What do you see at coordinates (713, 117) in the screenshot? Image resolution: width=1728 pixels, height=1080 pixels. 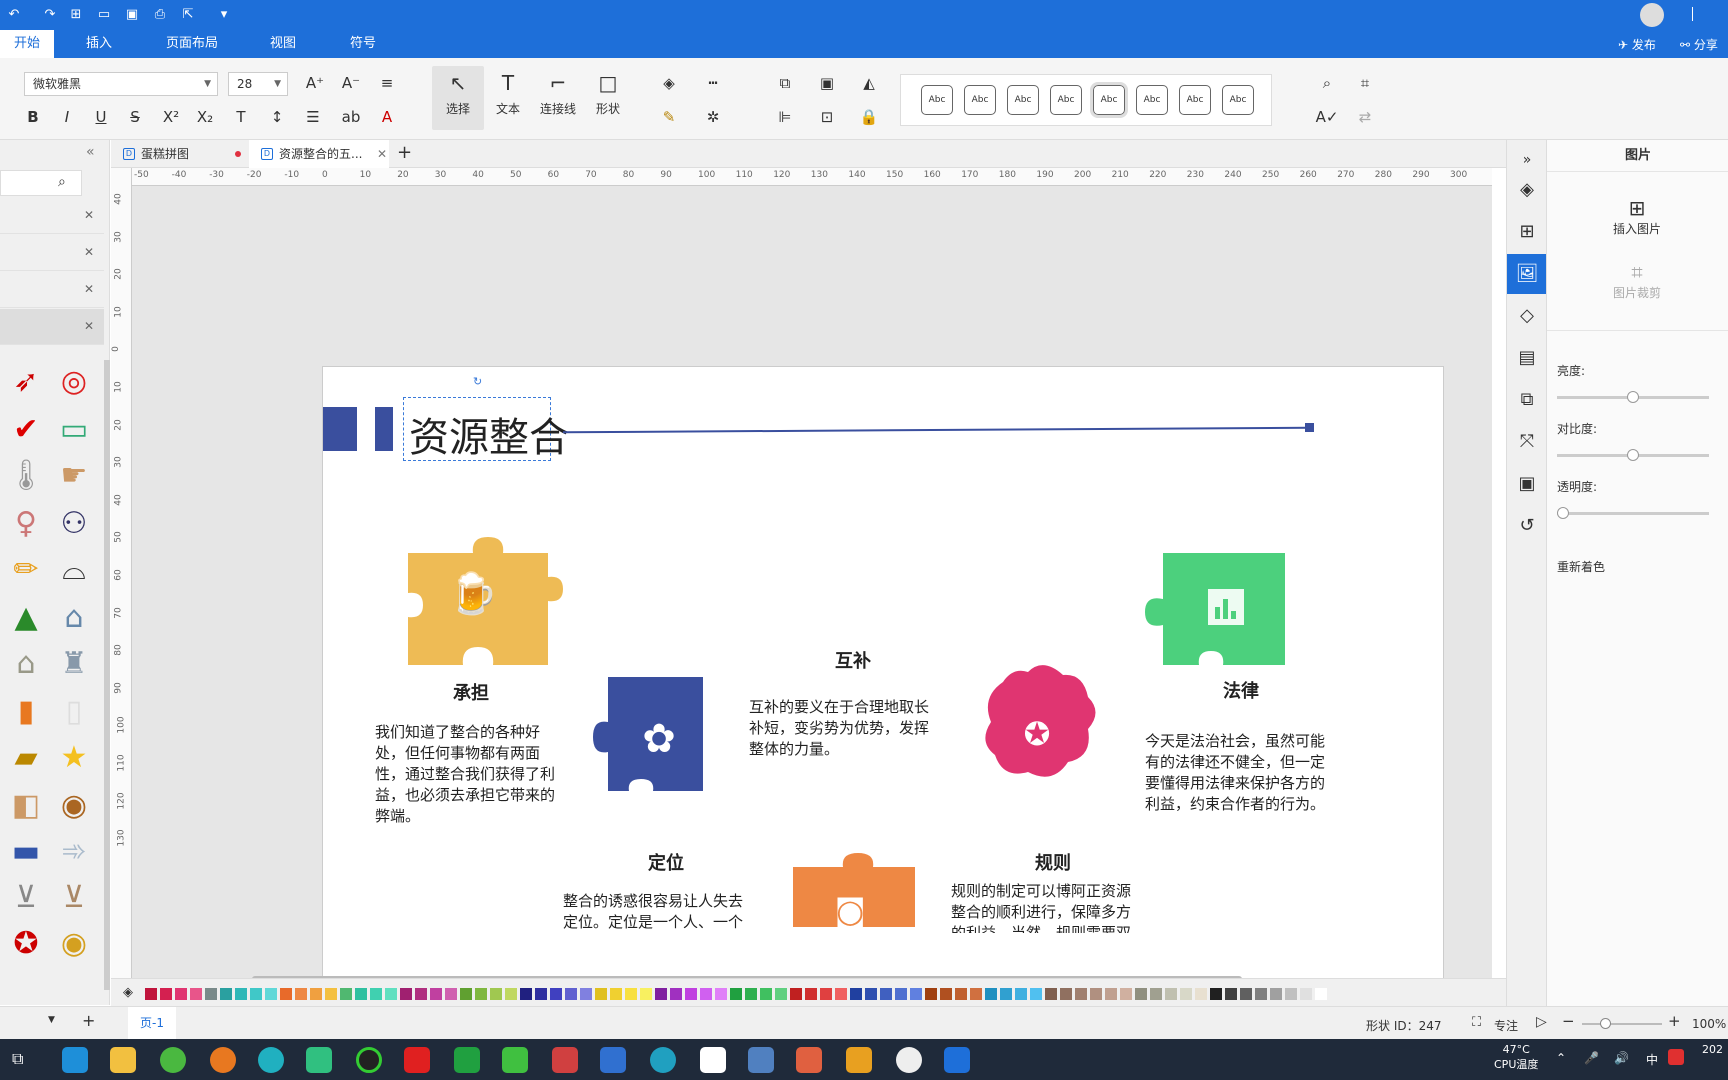 I see `effects-icon: ✲` at bounding box center [713, 117].